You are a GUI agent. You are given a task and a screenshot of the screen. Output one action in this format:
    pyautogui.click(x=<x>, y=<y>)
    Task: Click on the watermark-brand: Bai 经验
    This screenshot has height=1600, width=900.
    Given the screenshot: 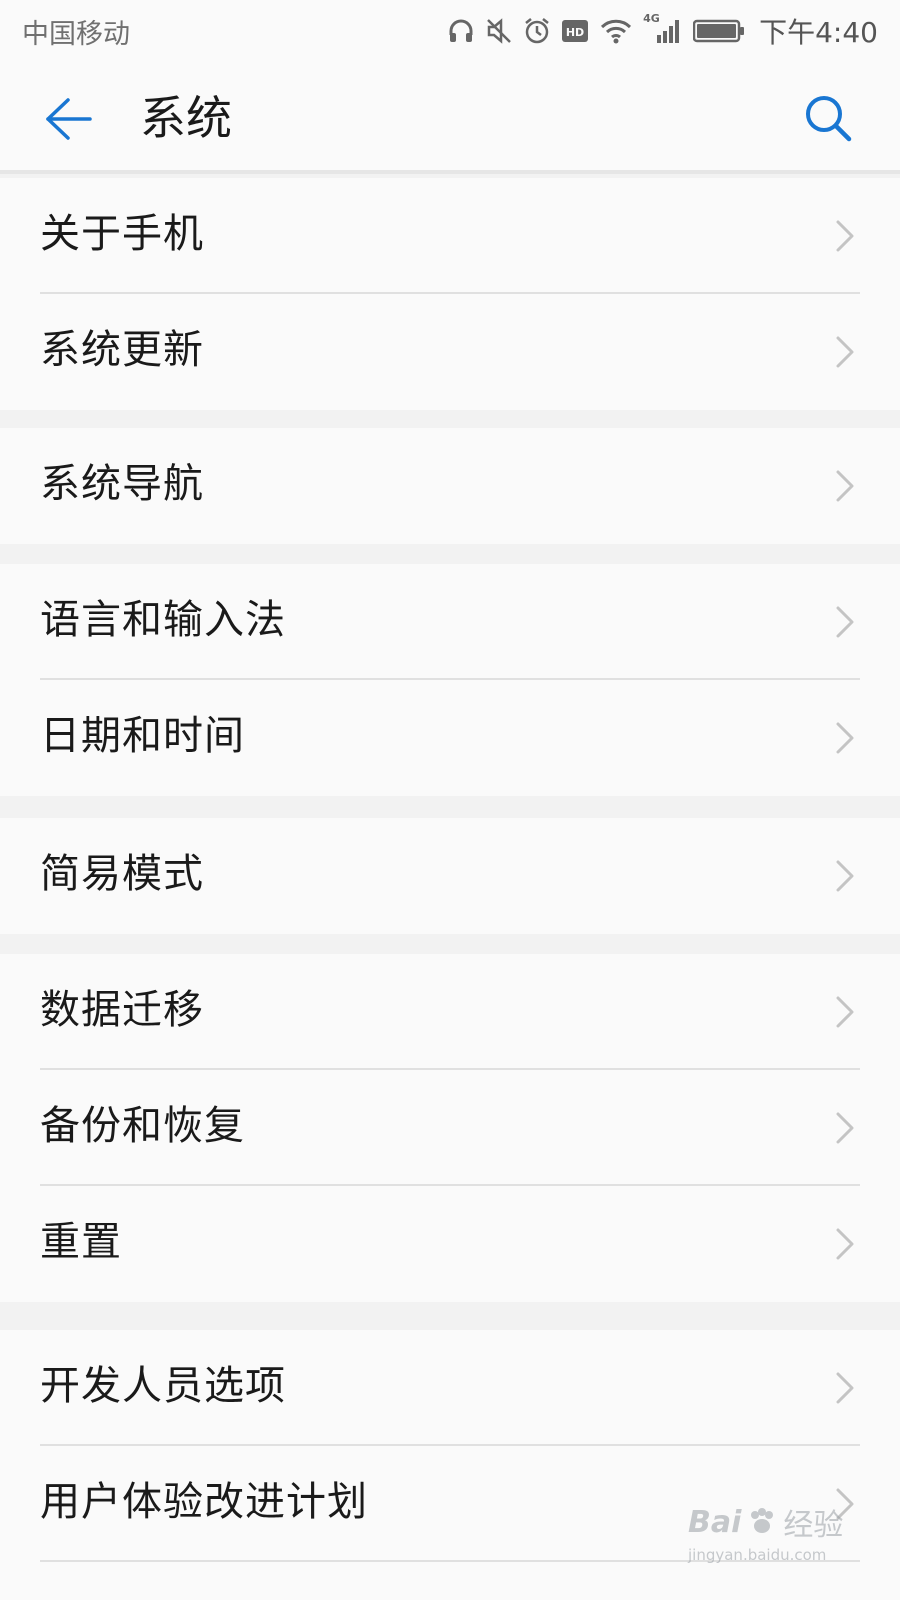 What is the action you would take?
    pyautogui.click(x=765, y=1522)
    